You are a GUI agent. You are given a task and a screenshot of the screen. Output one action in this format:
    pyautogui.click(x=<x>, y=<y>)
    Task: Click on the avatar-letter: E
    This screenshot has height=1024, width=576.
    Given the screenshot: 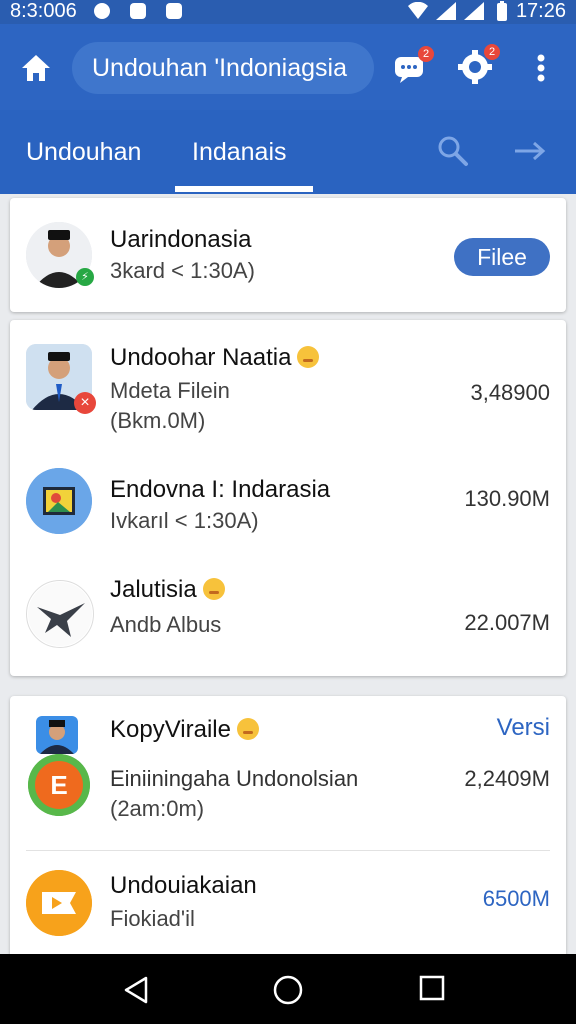 What is the action you would take?
    pyautogui.click(x=59, y=785)
    